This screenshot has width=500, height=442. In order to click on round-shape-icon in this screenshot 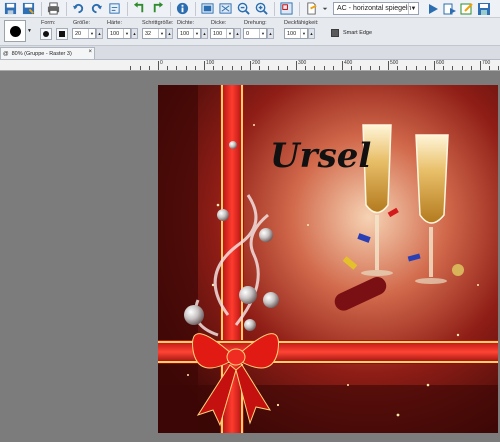, I will do `click(46, 34)`.